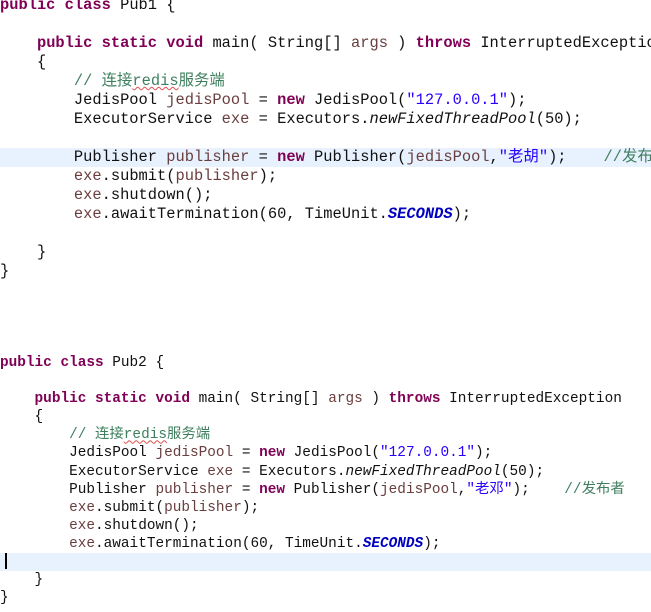 The height and width of the screenshot is (612, 651). What do you see at coordinates (489, 489) in the screenshot?
I see `string-literal: "老邓"` at bounding box center [489, 489].